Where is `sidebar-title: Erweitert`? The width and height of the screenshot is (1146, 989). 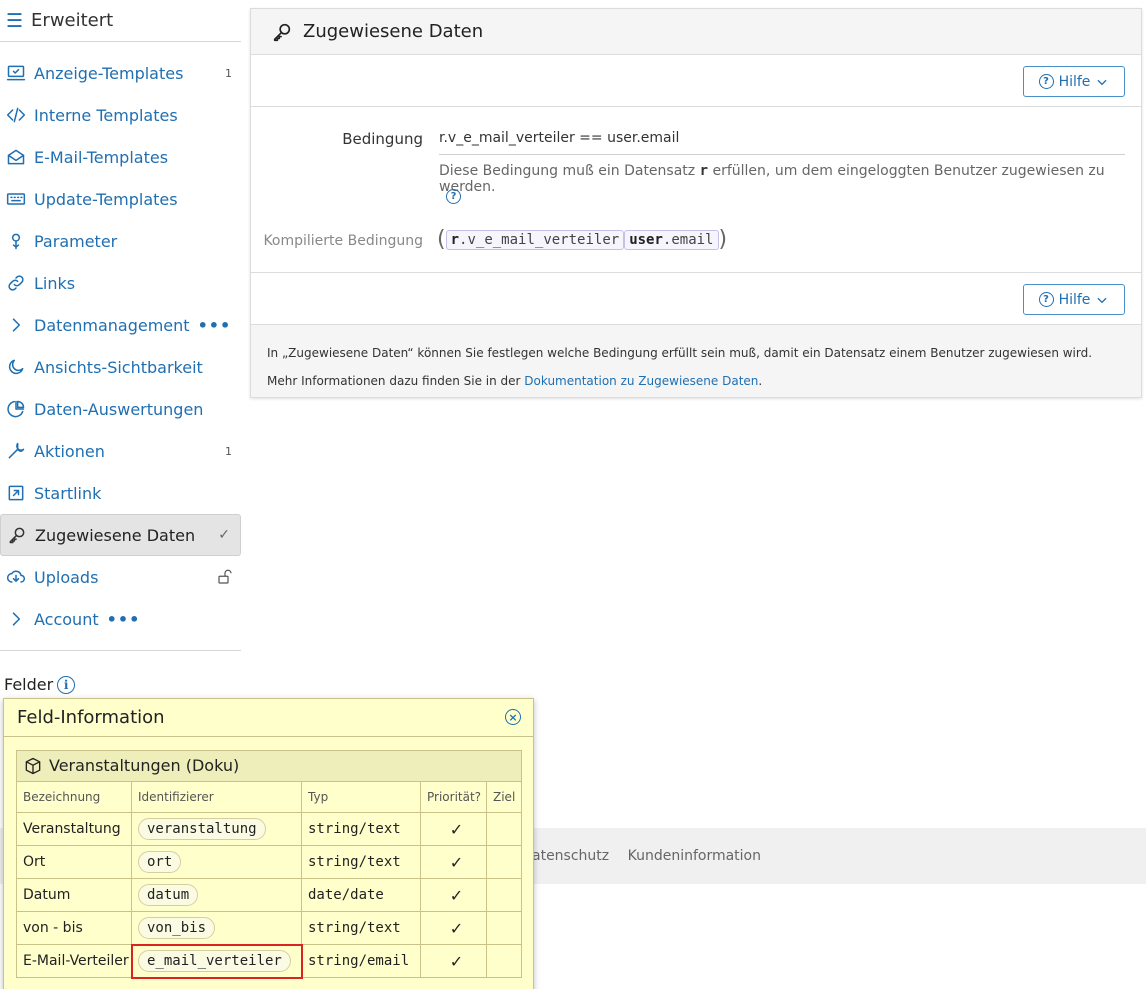 sidebar-title: Erweitert is located at coordinates (72, 20).